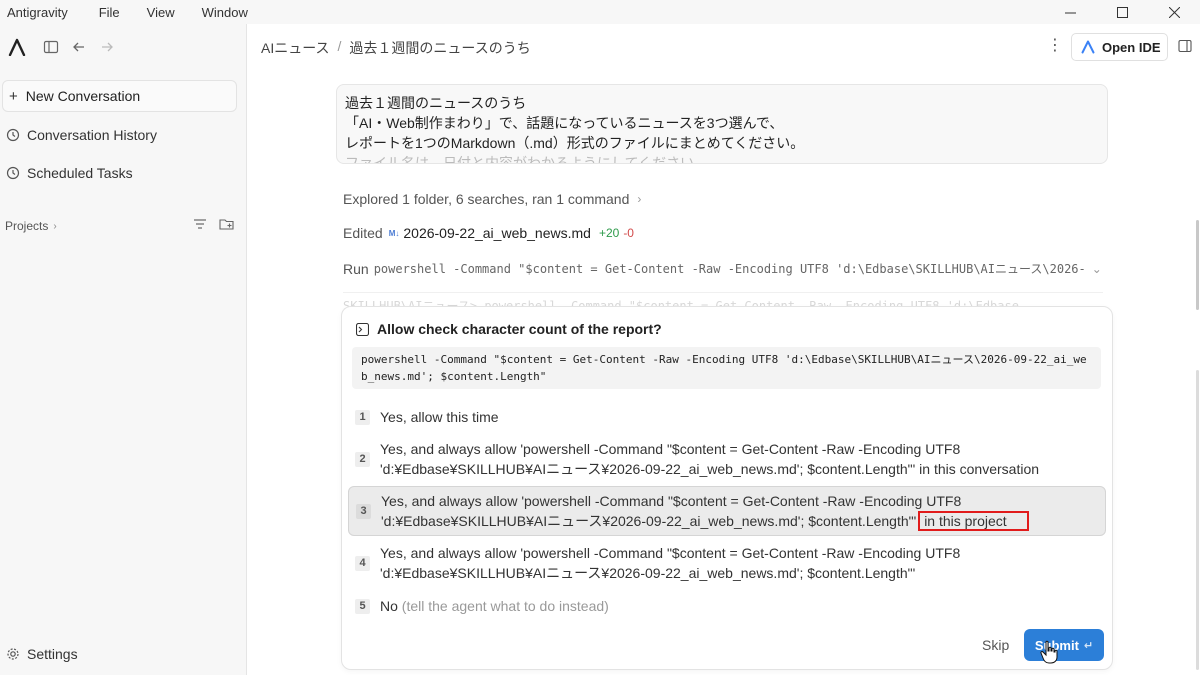 The width and height of the screenshot is (1200, 675). Describe the element at coordinates (295, 48) in the screenshot. I see `breadcrumb-project: AIニュース` at that location.